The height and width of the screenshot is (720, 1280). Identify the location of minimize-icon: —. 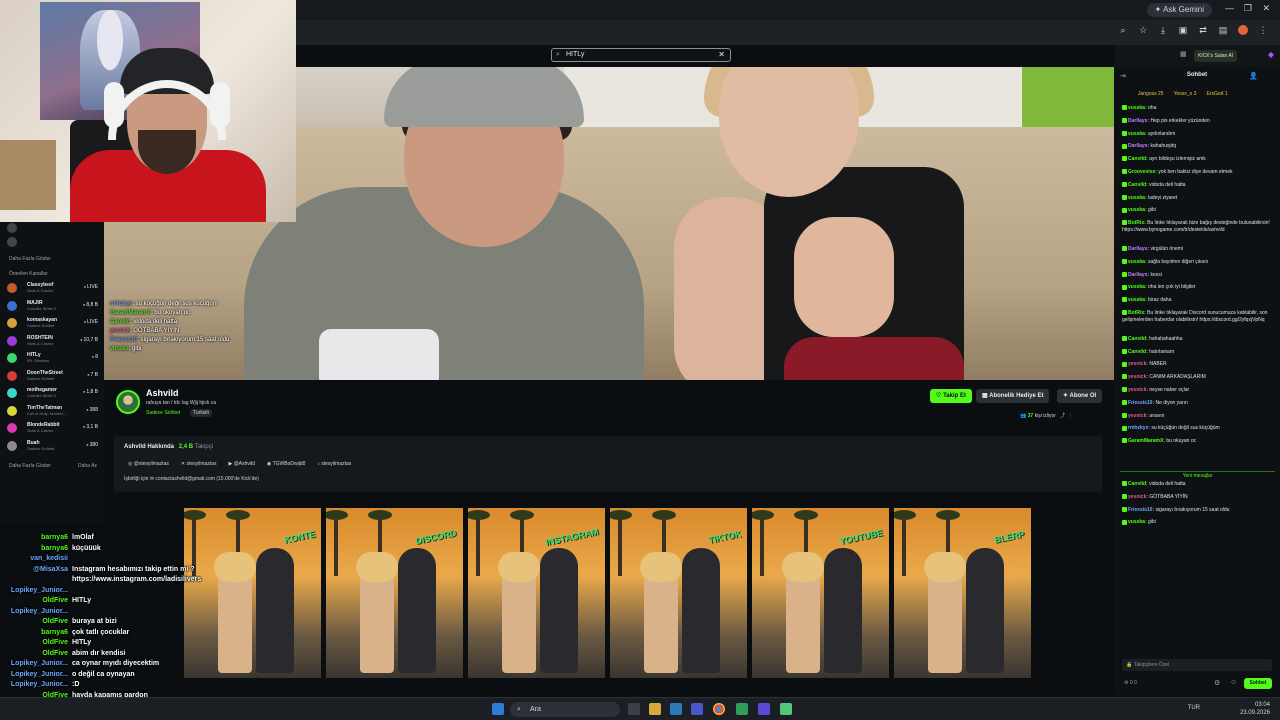
(1229, 8).